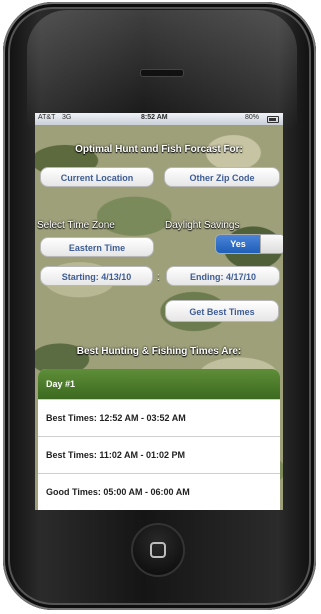  Describe the element at coordinates (47, 117) in the screenshot. I see `carrier-label: AT&T` at that location.